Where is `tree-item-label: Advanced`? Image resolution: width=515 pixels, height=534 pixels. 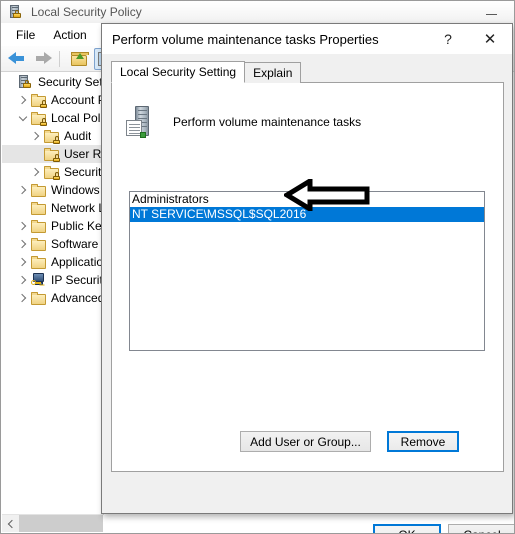 tree-item-label: Advanced is located at coordinates (77, 298).